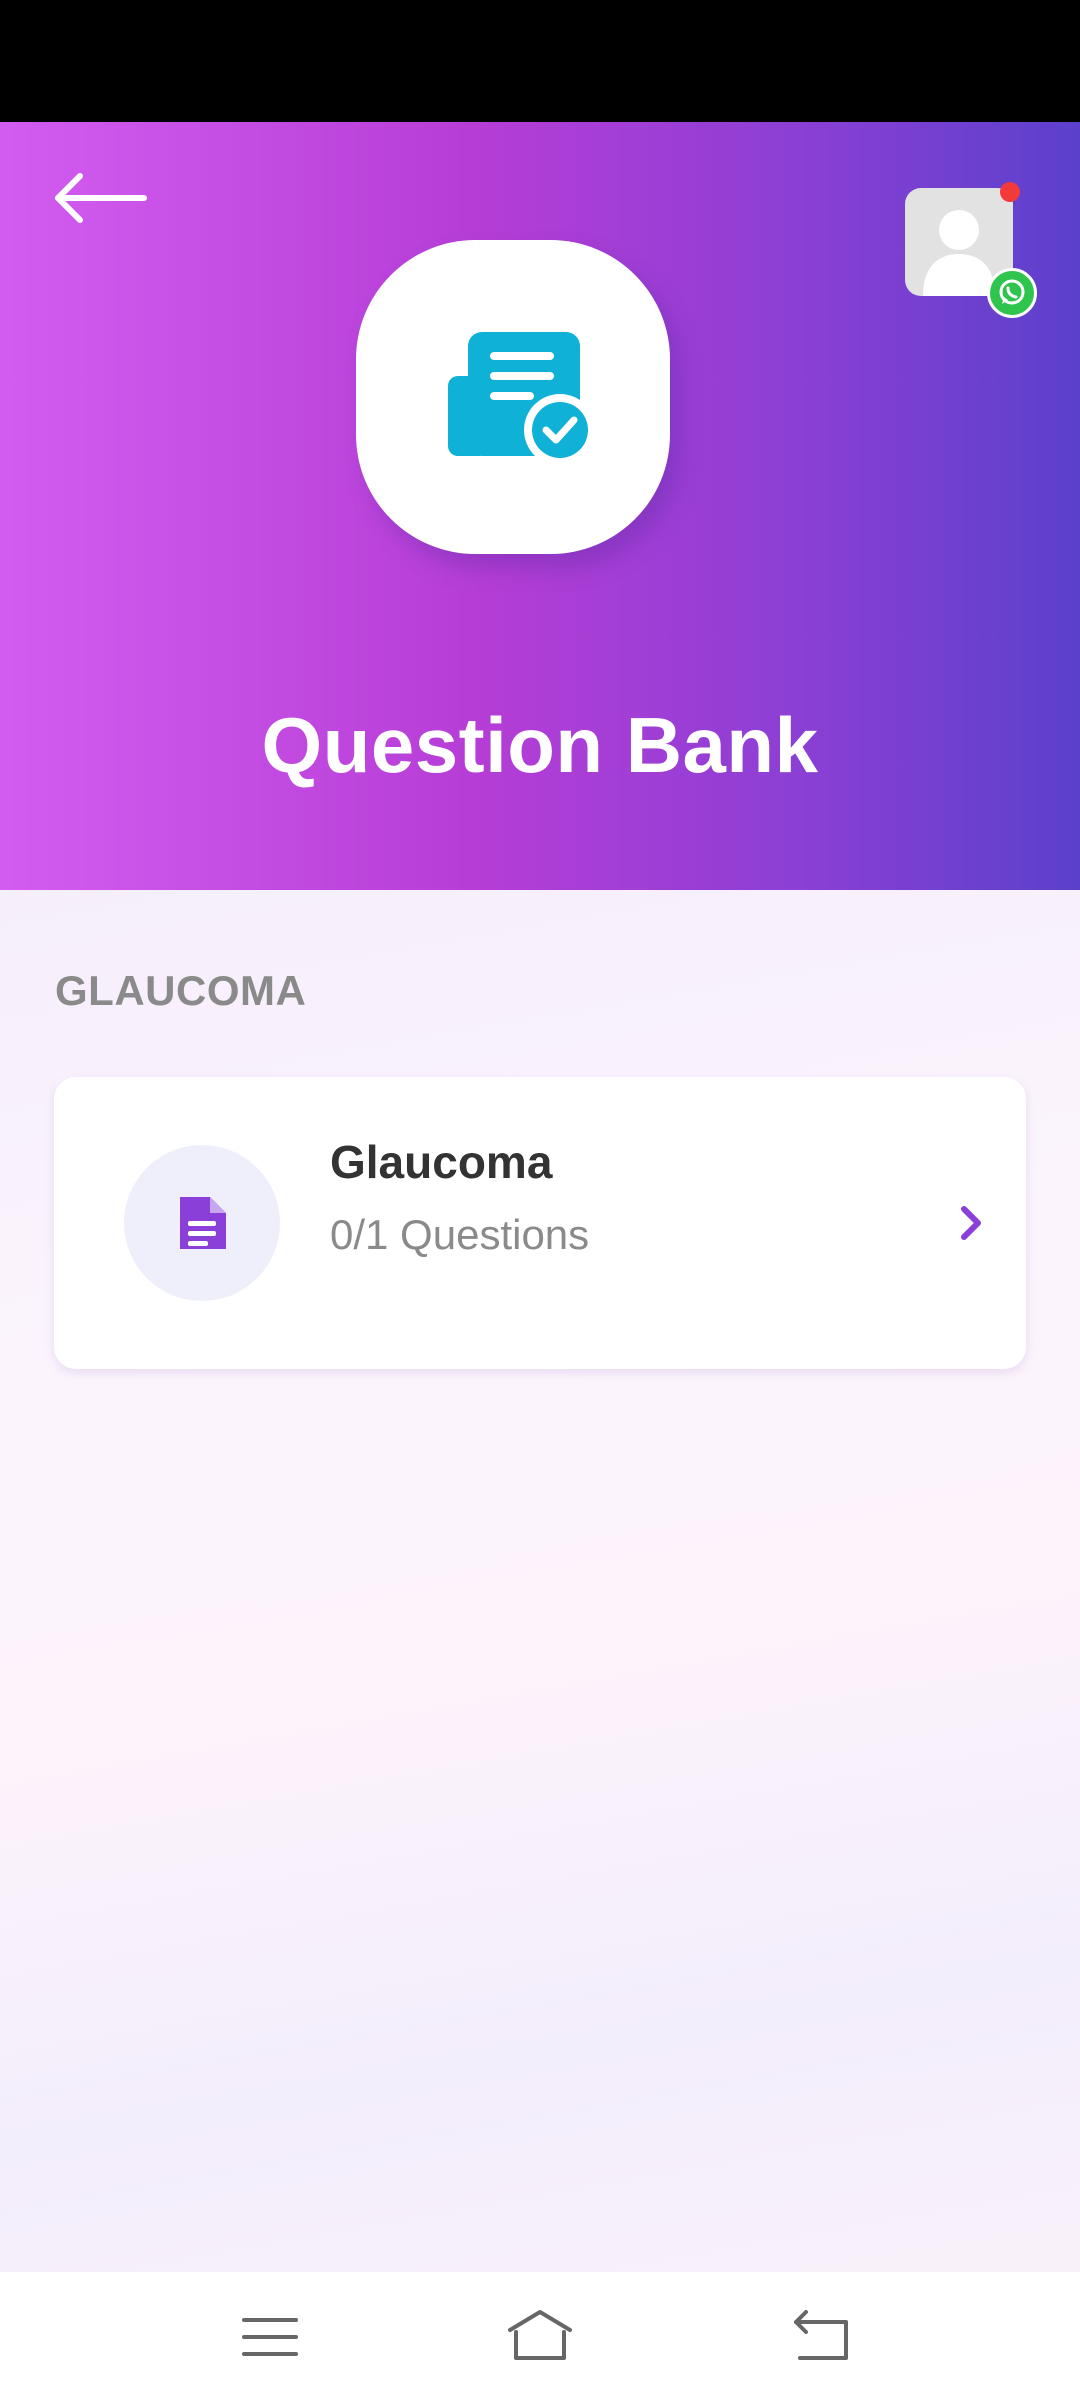 The width and height of the screenshot is (1080, 2400). What do you see at coordinates (971, 1223) in the screenshot?
I see `chevron-right-icon` at bounding box center [971, 1223].